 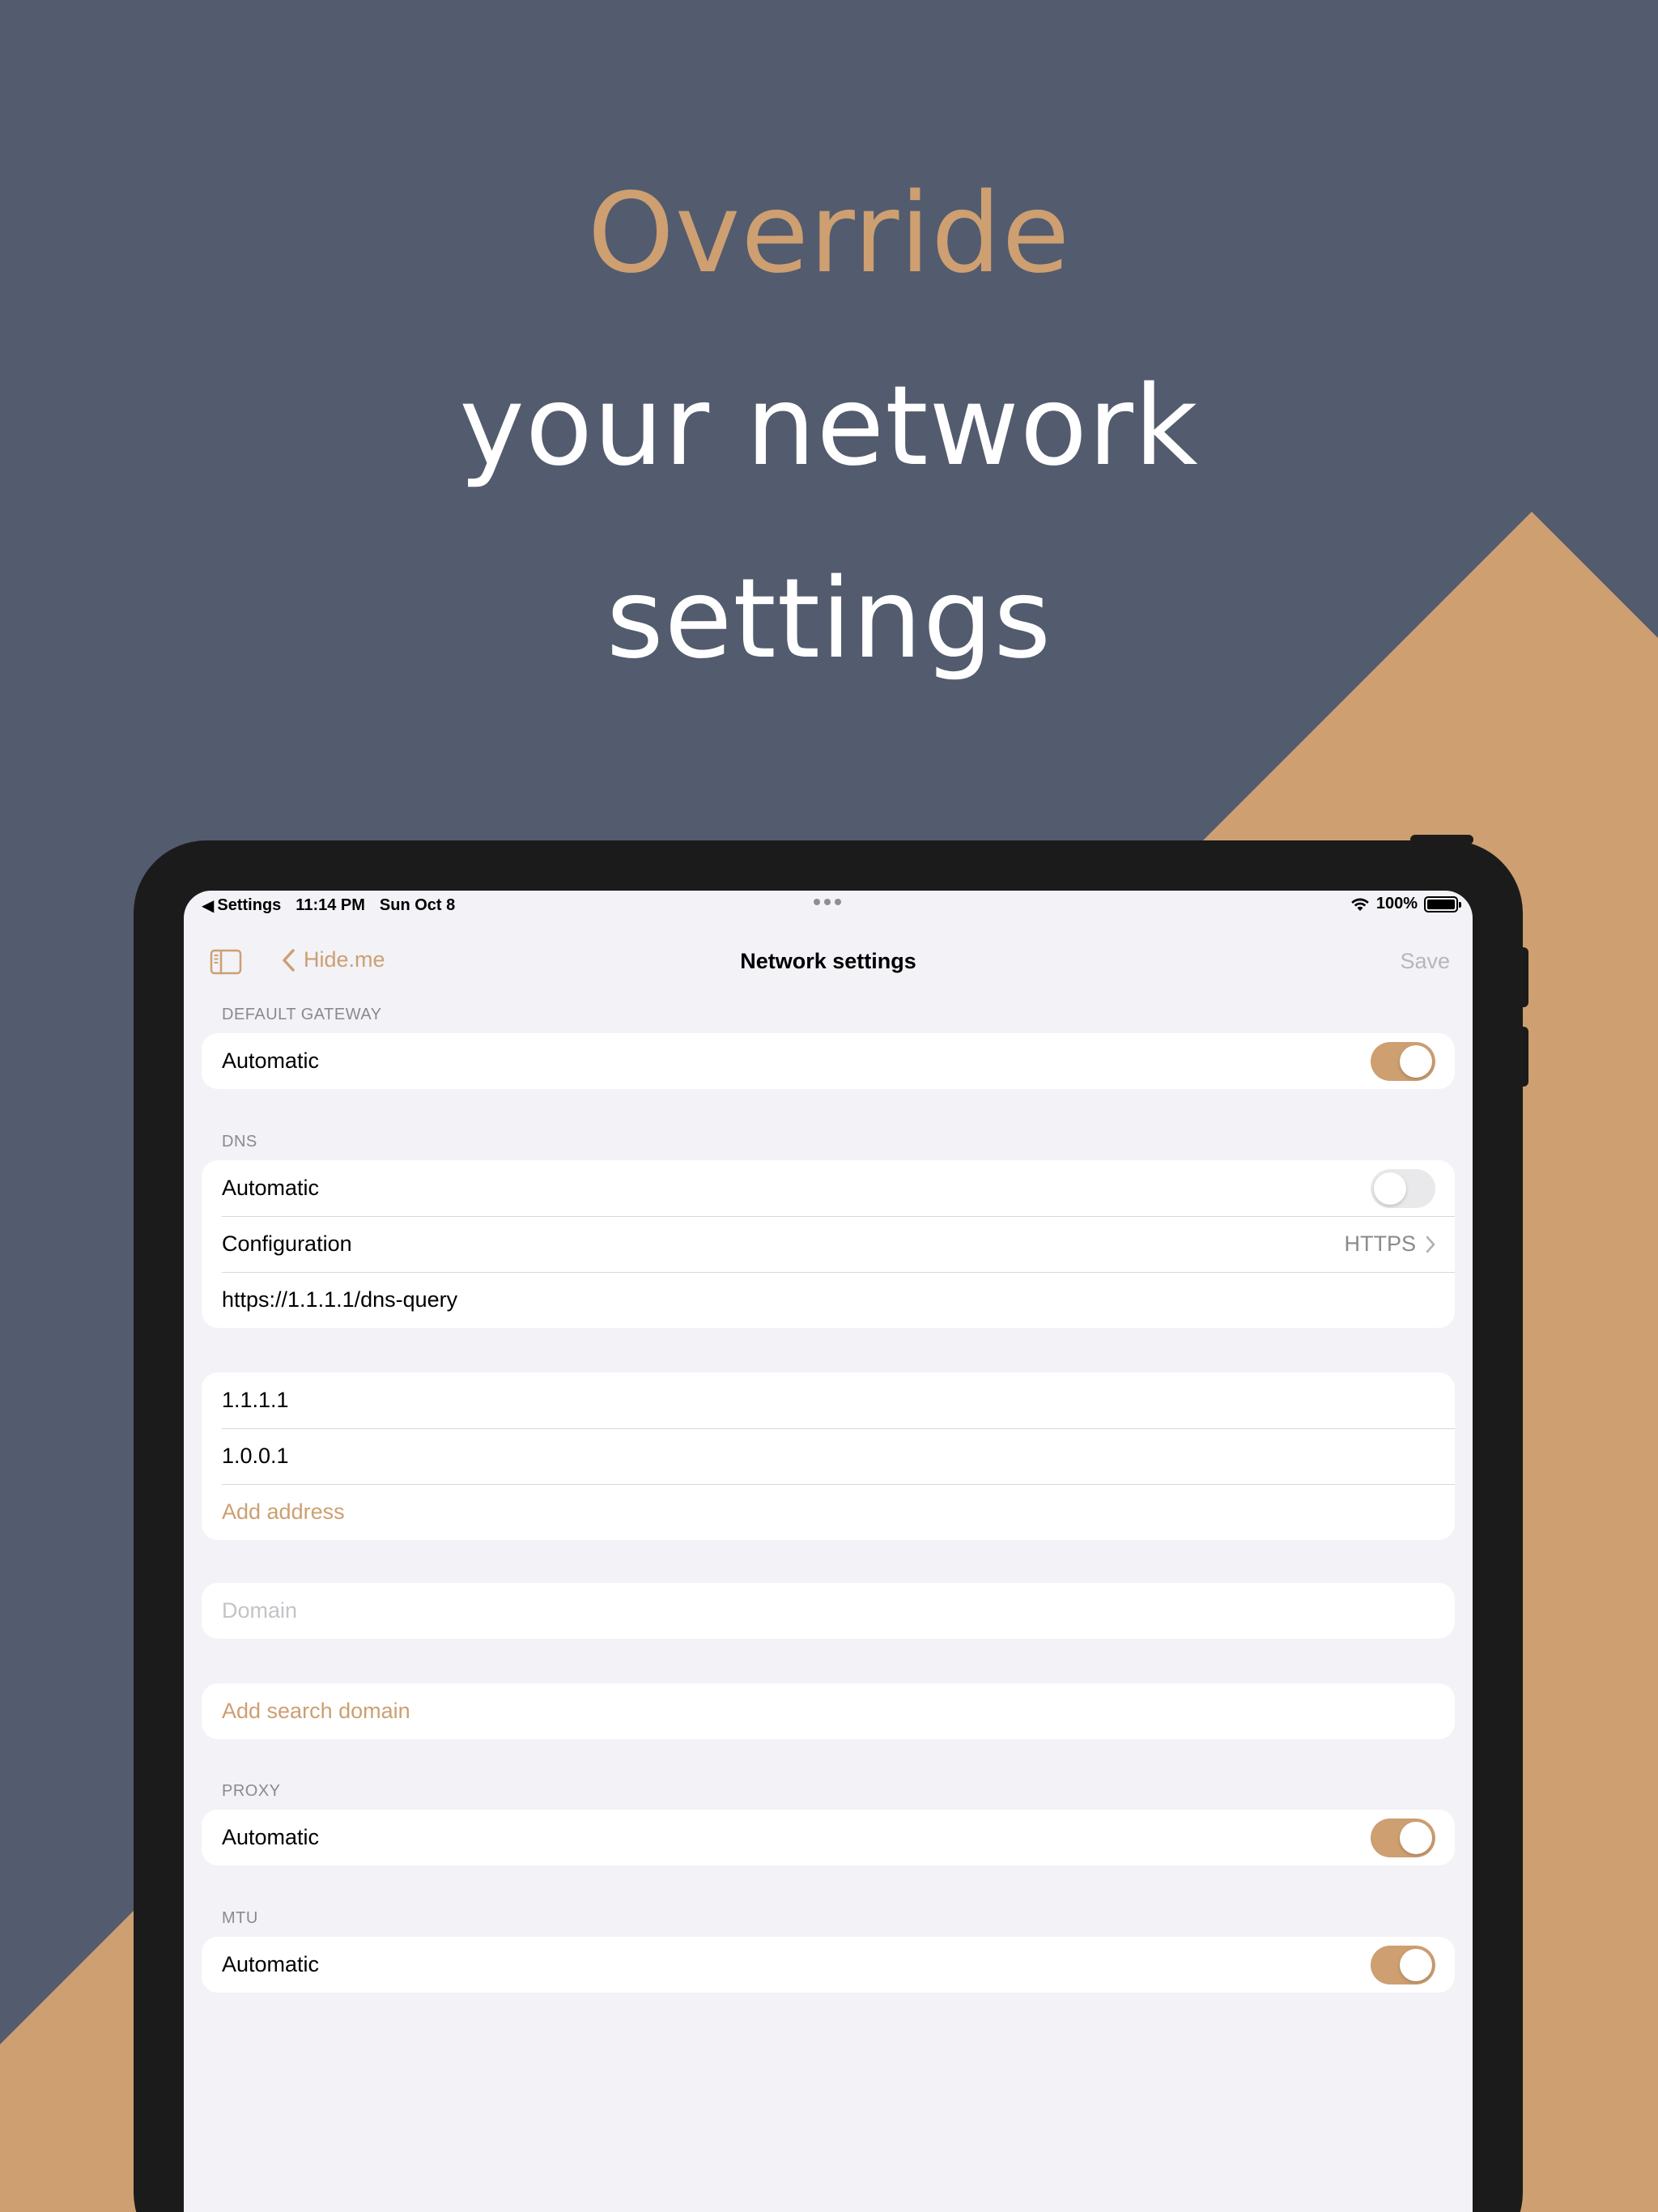 I want to click on dns-url-field: https://1.1.1.1/dns-query, so click(x=828, y=1299).